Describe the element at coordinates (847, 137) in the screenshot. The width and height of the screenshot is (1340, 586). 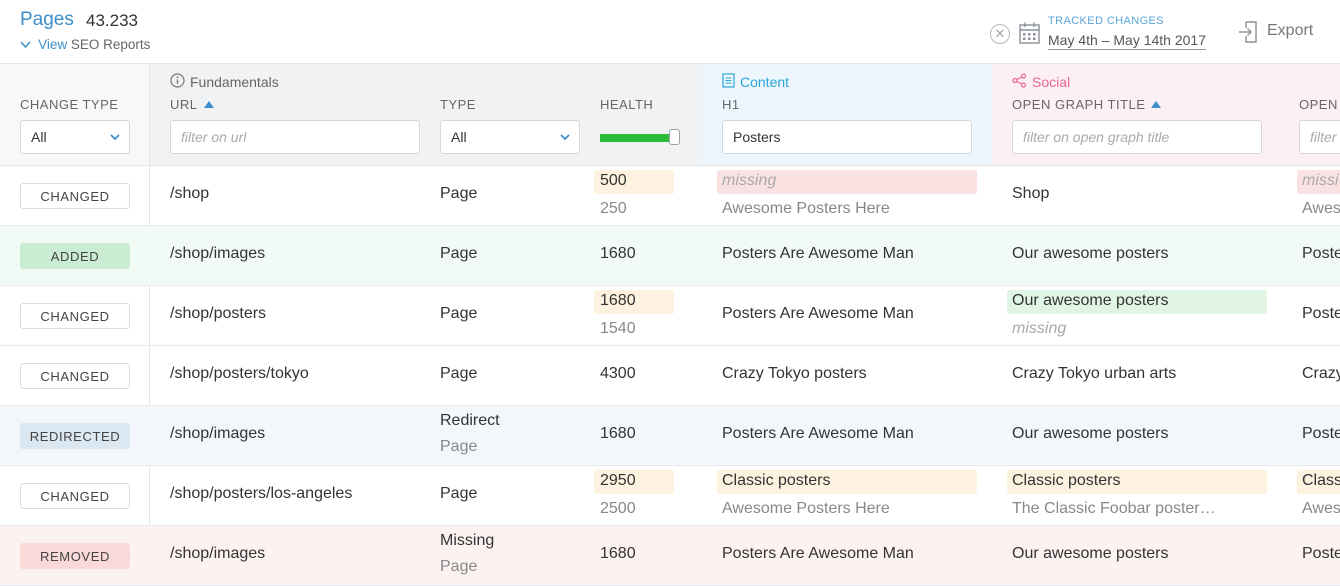
I see `h1-filter-input` at that location.